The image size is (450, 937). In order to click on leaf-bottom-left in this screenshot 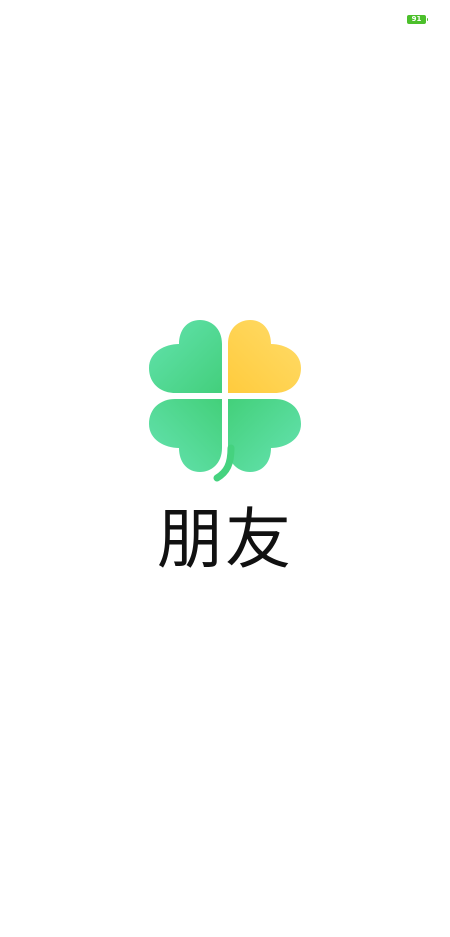, I will do `click(185, 435)`.